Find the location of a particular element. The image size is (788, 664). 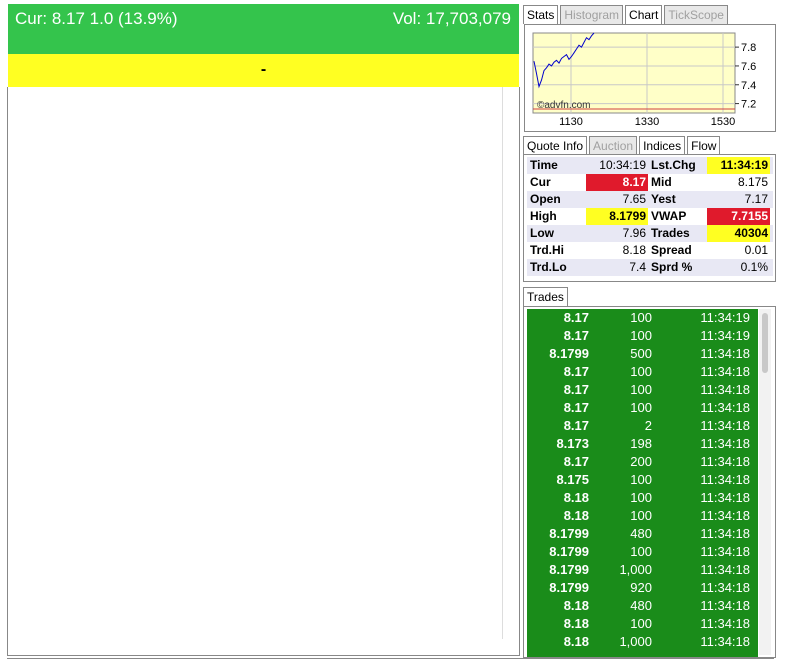

tab-auction: Auction is located at coordinates (613, 145).